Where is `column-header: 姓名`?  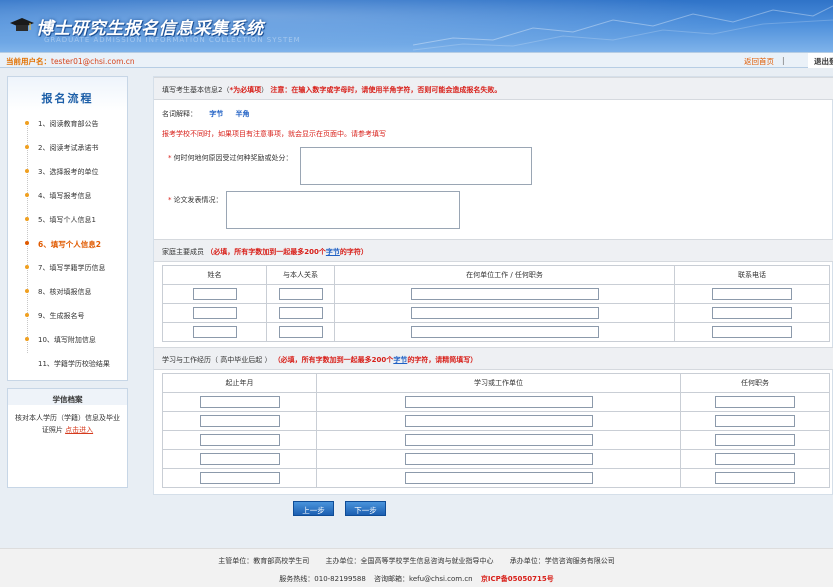
column-header: 姓名 is located at coordinates (214, 275).